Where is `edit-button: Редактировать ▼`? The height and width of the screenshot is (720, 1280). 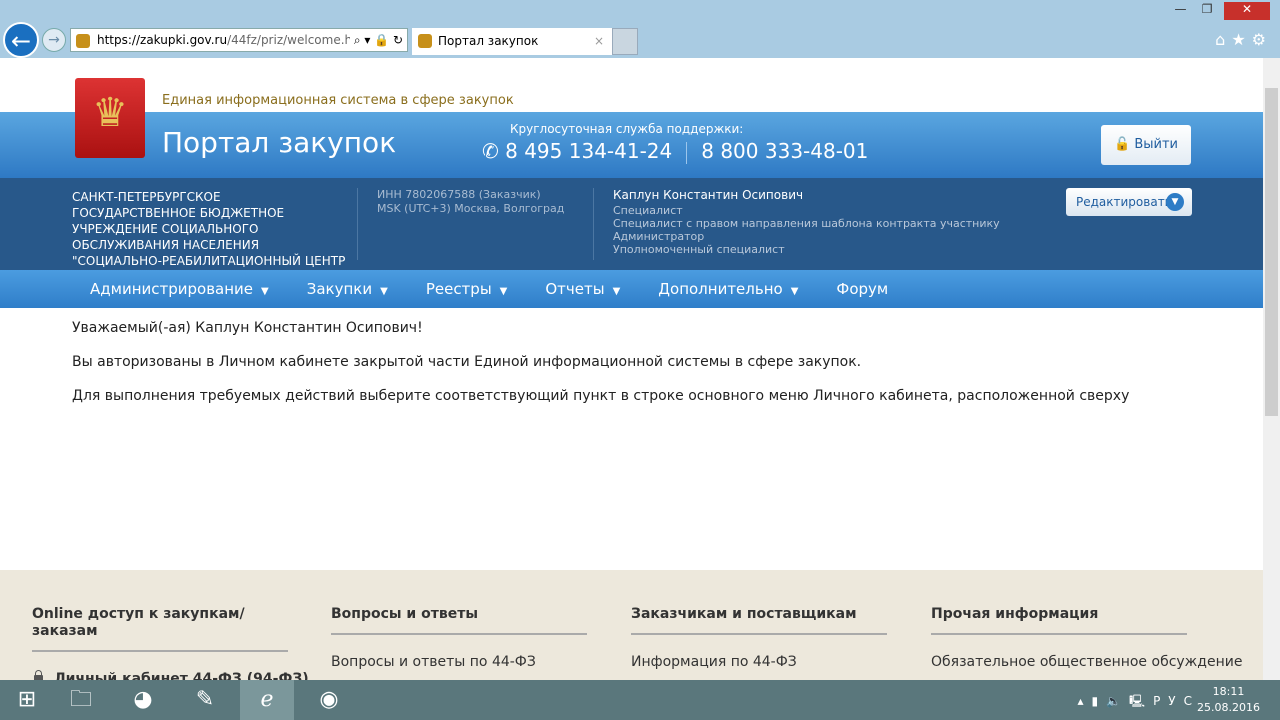
edit-button: Редактировать ▼ is located at coordinates (1129, 202).